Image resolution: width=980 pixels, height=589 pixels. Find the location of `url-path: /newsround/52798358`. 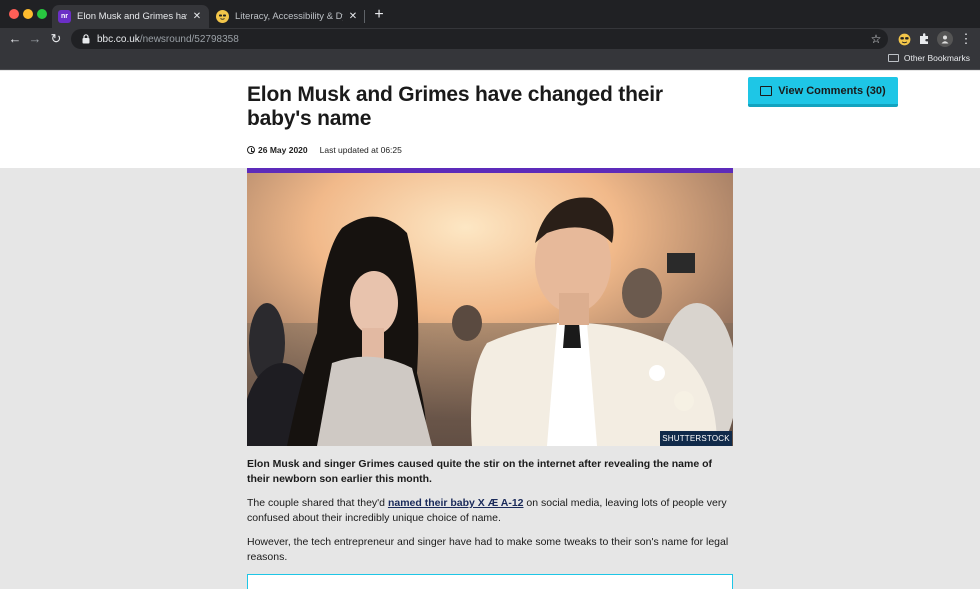

url-path: /newsround/52798358 is located at coordinates (189, 39).